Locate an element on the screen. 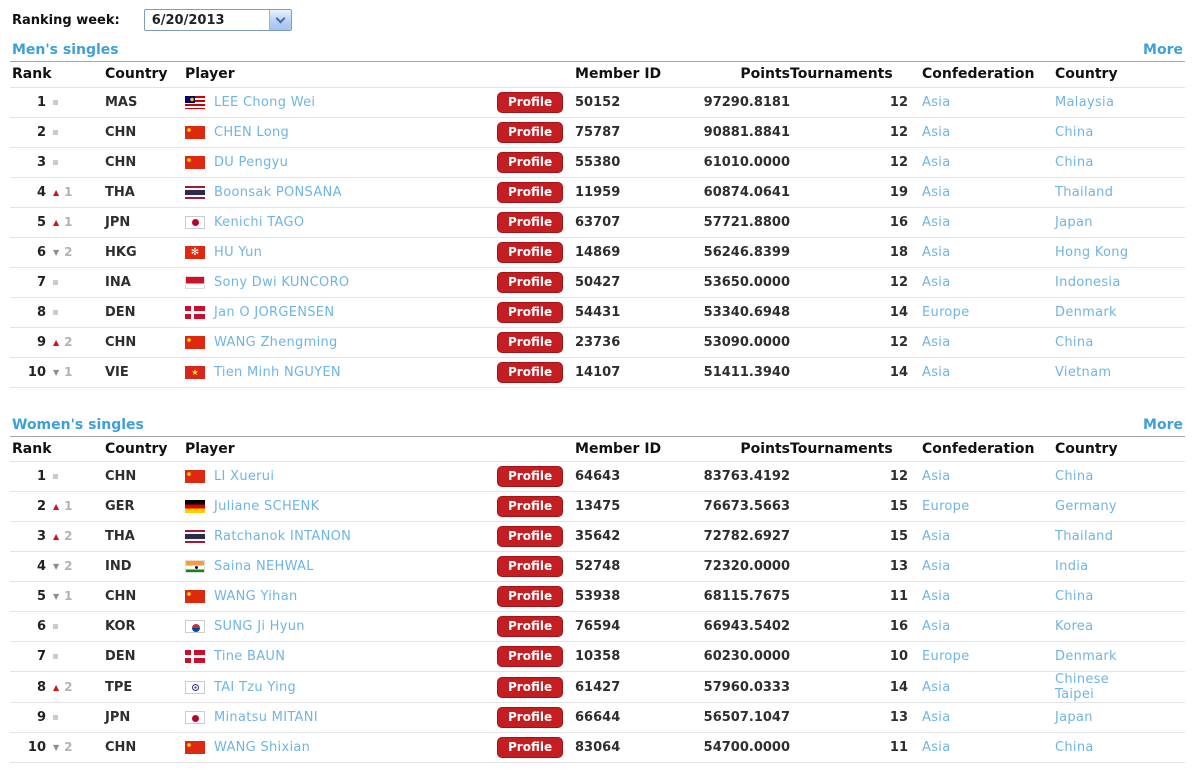  points-value: 66943.5402 is located at coordinates (733, 626).